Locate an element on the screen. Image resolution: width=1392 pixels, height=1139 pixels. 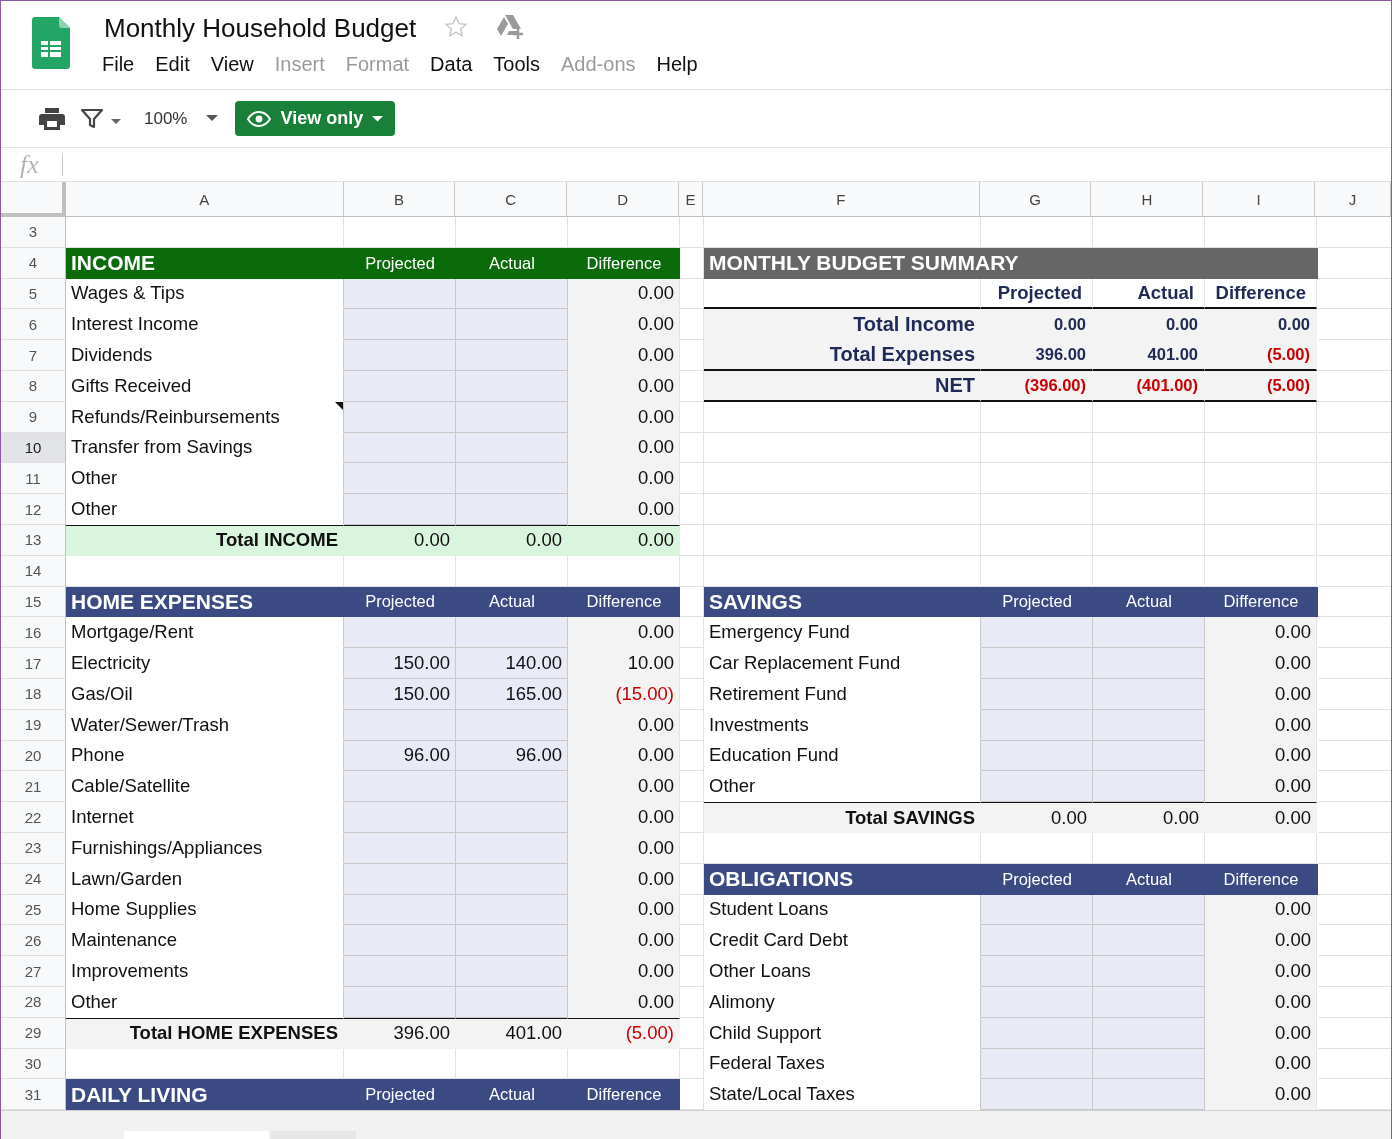
drive-icon is located at coordinates (510, 27).